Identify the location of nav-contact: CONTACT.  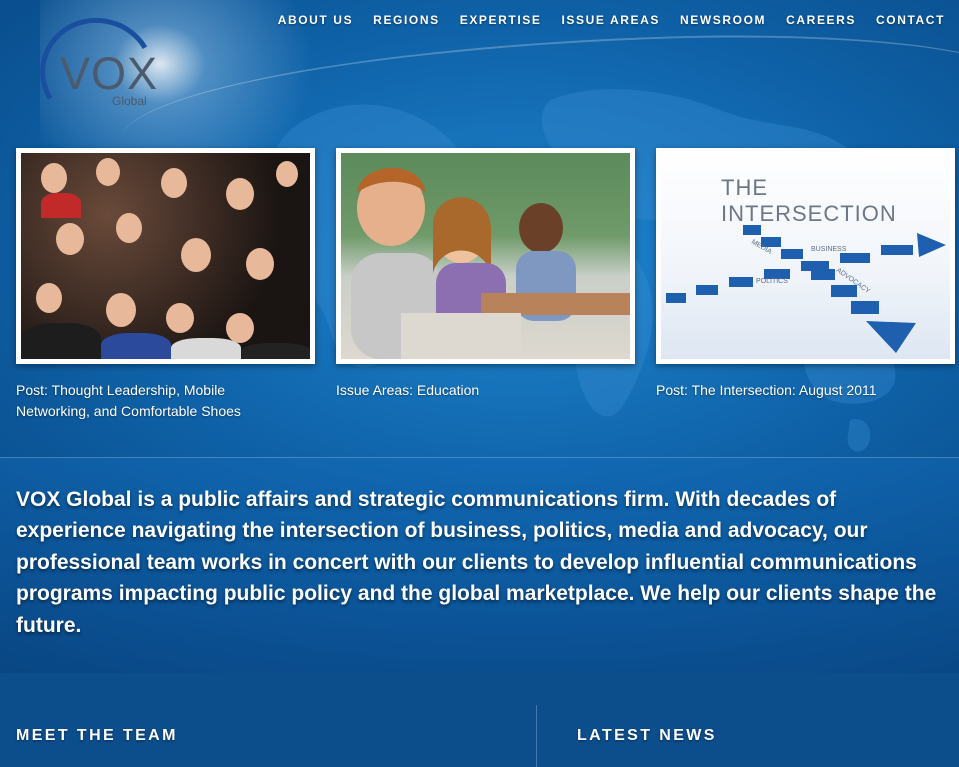
(910, 20).